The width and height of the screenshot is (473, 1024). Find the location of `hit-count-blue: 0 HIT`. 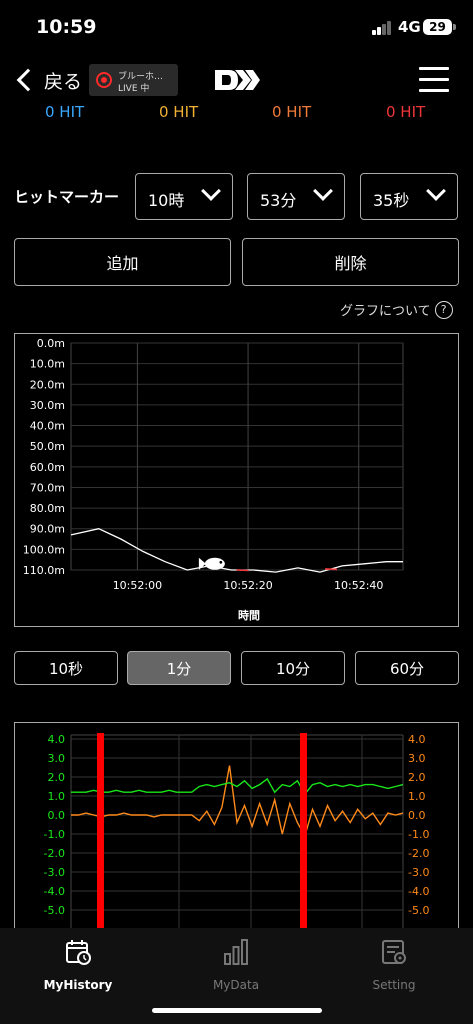

hit-count-blue: 0 HIT is located at coordinates (65, 112).